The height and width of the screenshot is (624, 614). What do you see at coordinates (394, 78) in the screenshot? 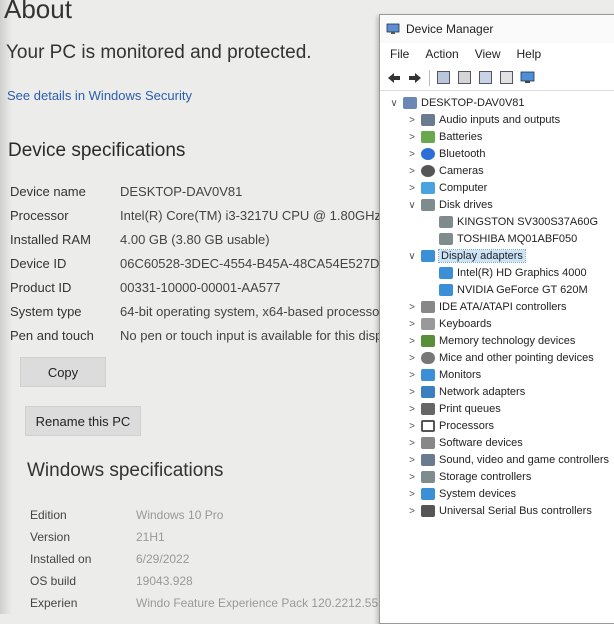
I see `back-arrow-icon` at bounding box center [394, 78].